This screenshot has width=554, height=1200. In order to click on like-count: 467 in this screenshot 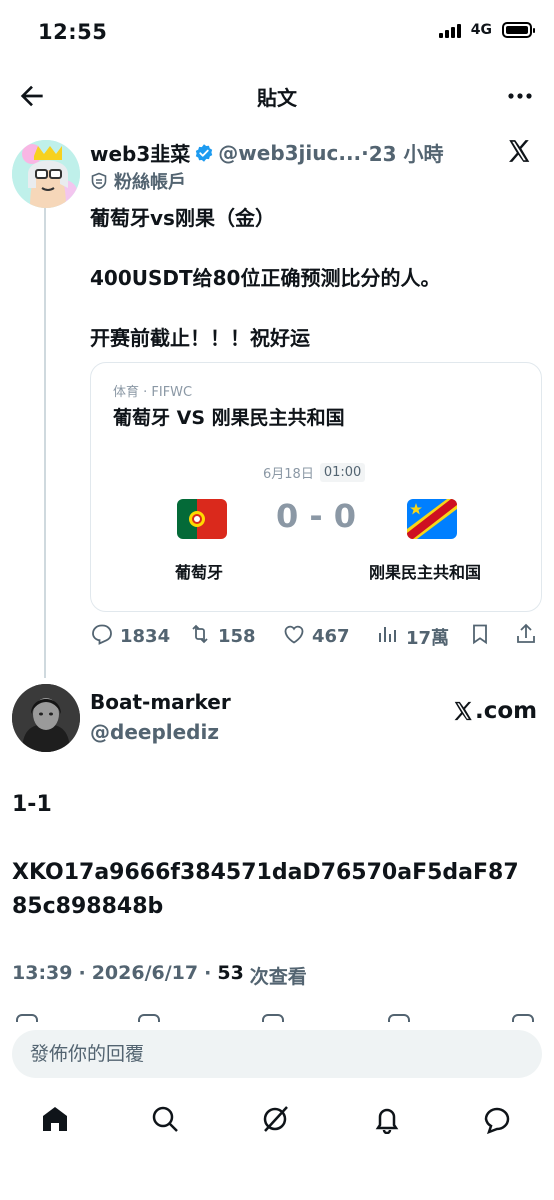, I will do `click(331, 636)`.